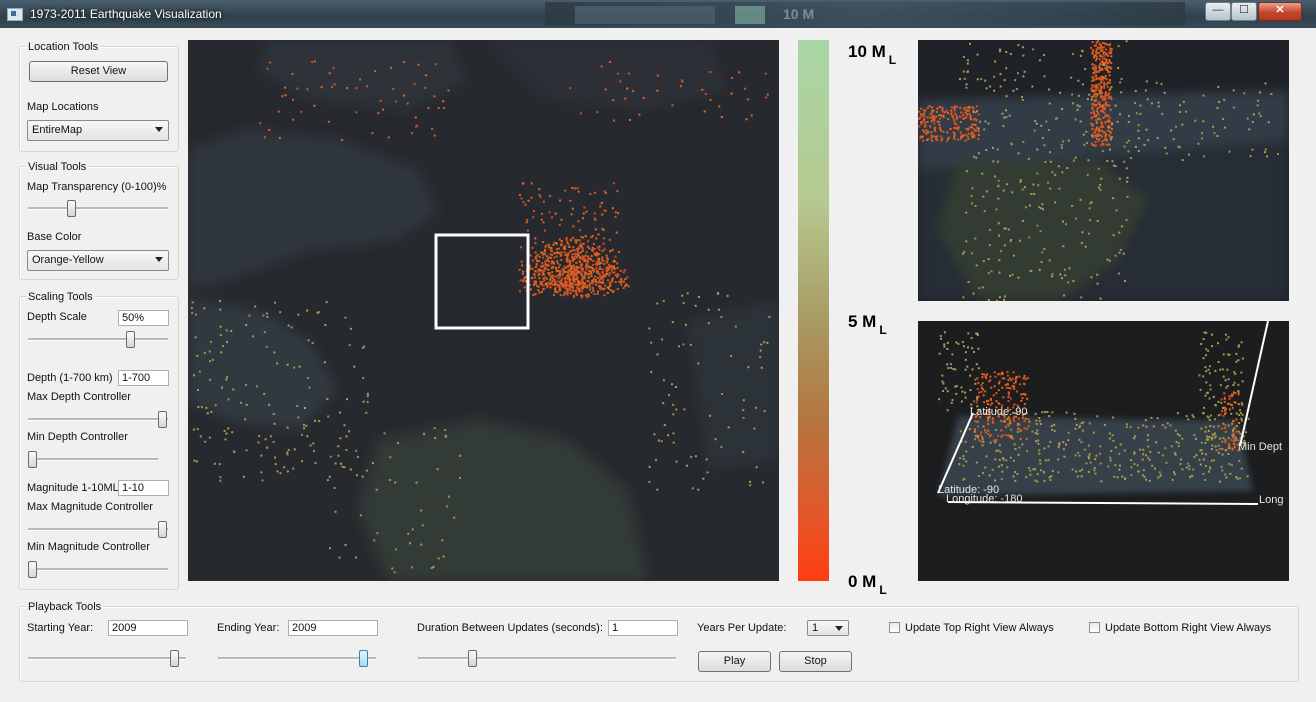 The width and height of the screenshot is (1316, 702). What do you see at coordinates (828, 628) in the screenshot?
I see `years-per-update-select: 1` at bounding box center [828, 628].